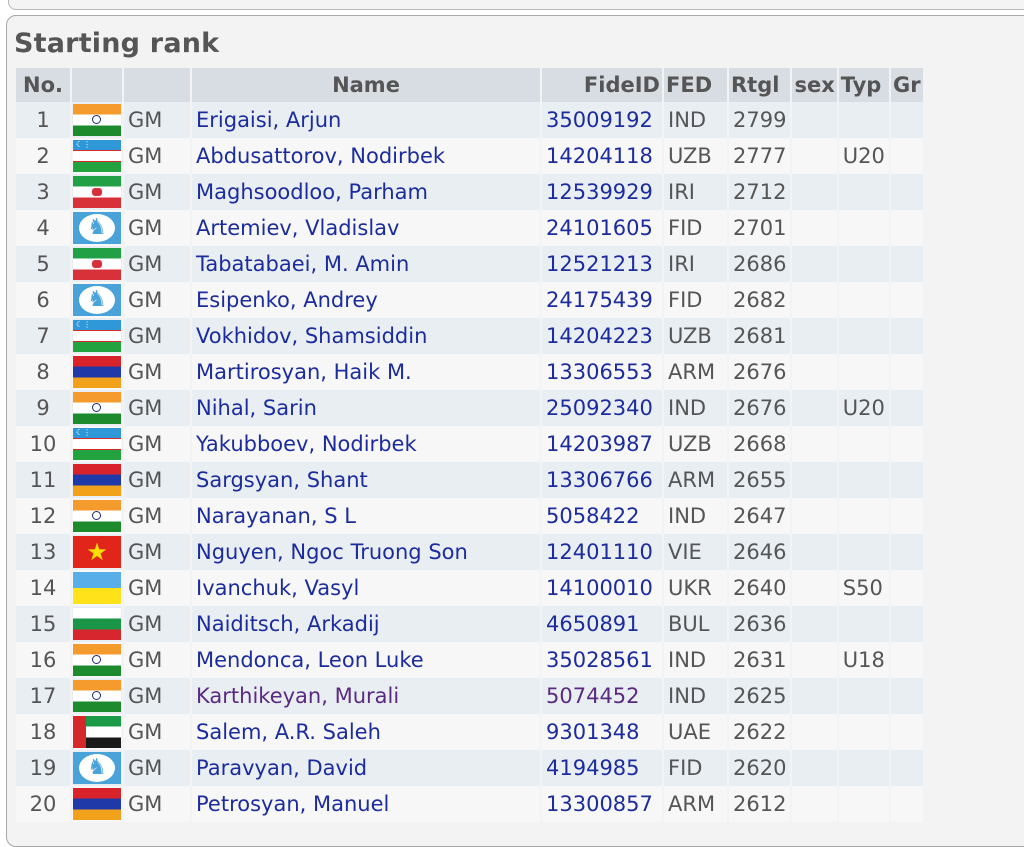 This screenshot has height=847, width=1024. What do you see at coordinates (599, 372) in the screenshot?
I see `fide-id-link: 13306553` at bounding box center [599, 372].